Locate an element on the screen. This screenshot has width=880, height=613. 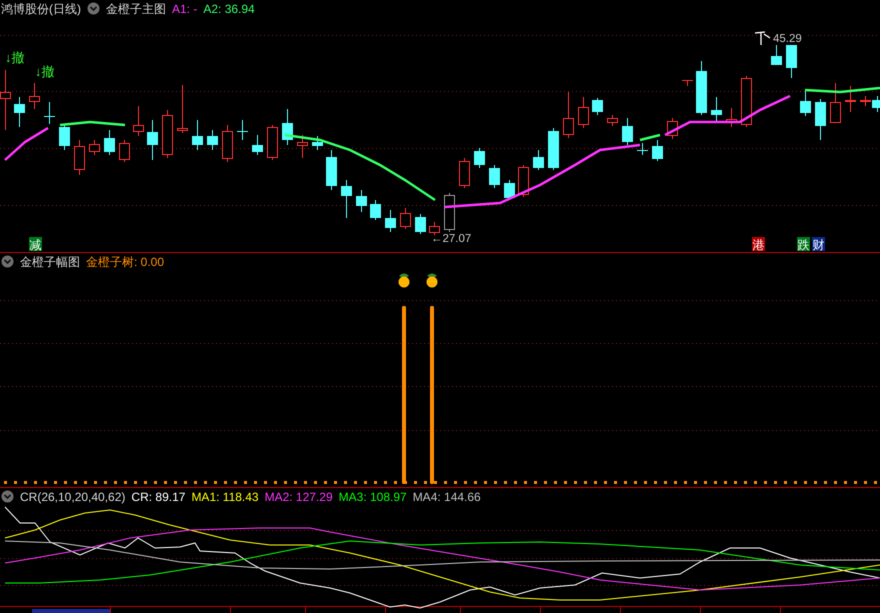
signal-tag: 港 is located at coordinates (758, 244).